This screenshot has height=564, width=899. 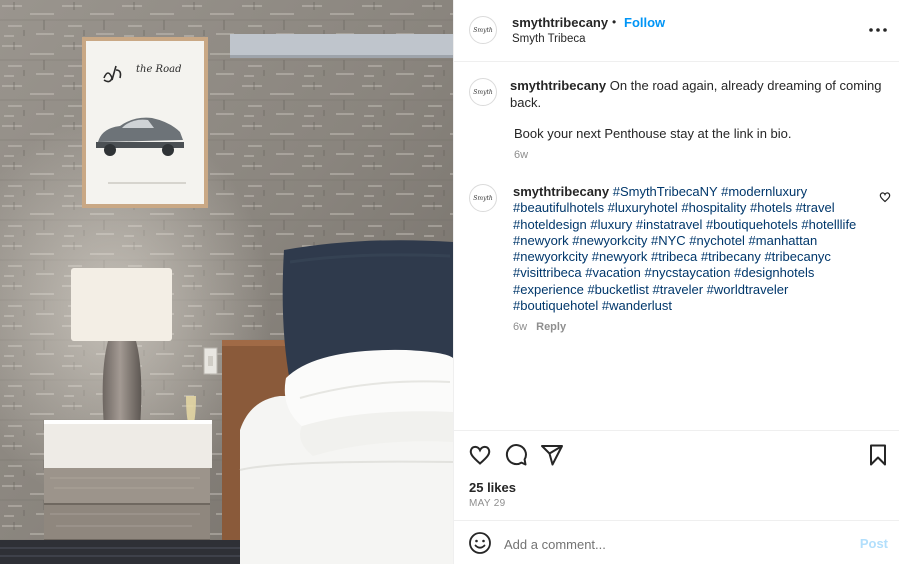 I want to click on caption-timestamp: 6w, so click(x=521, y=155).